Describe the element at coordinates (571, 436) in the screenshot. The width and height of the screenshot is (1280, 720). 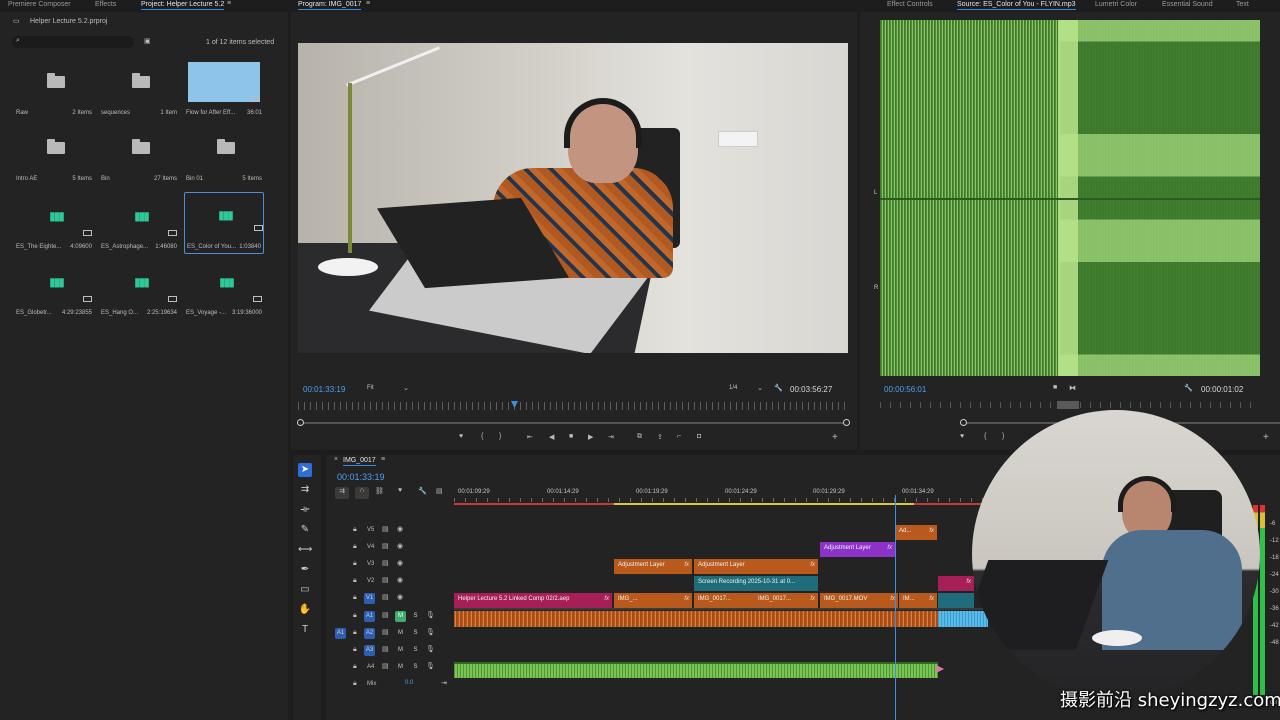
I see `stop-icon: ■` at that location.